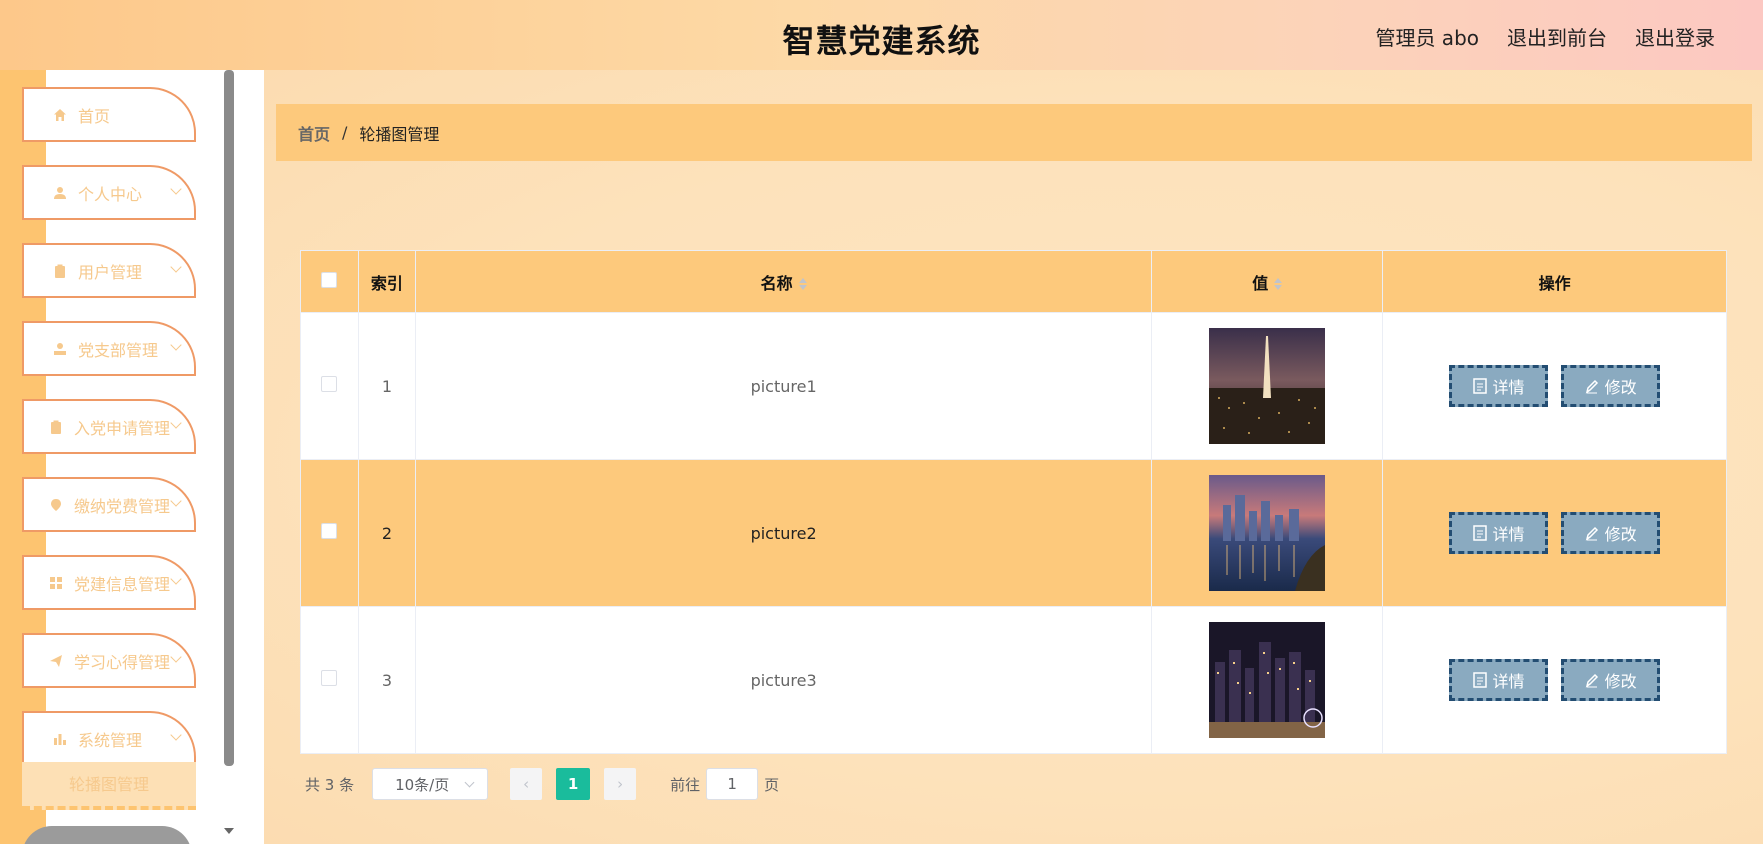 The height and width of the screenshot is (844, 1763). What do you see at coordinates (109, 786) in the screenshot?
I see `sidebar-subitem-carousel: 轮播图管理` at bounding box center [109, 786].